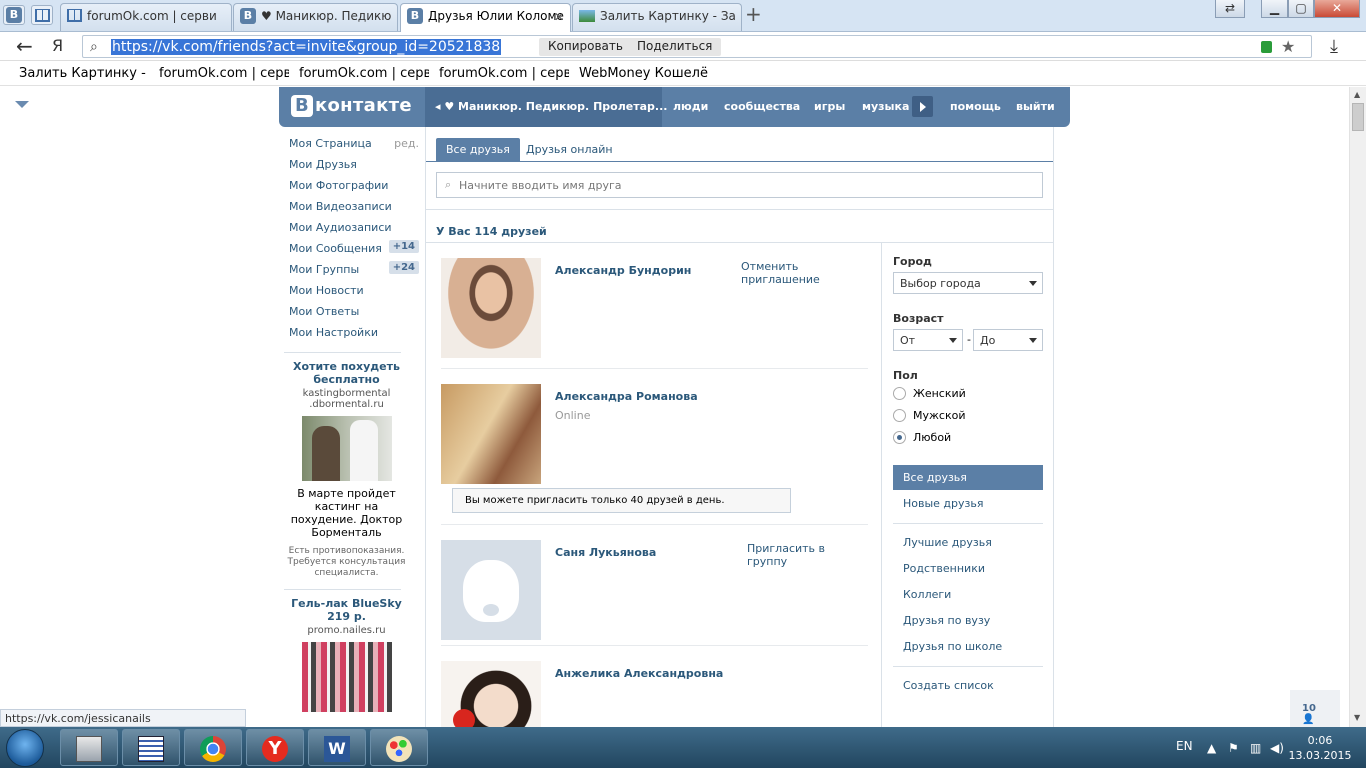  What do you see at coordinates (968, 477) in the screenshot?
I see `filter-all-friends: Все друзья` at bounding box center [968, 477].